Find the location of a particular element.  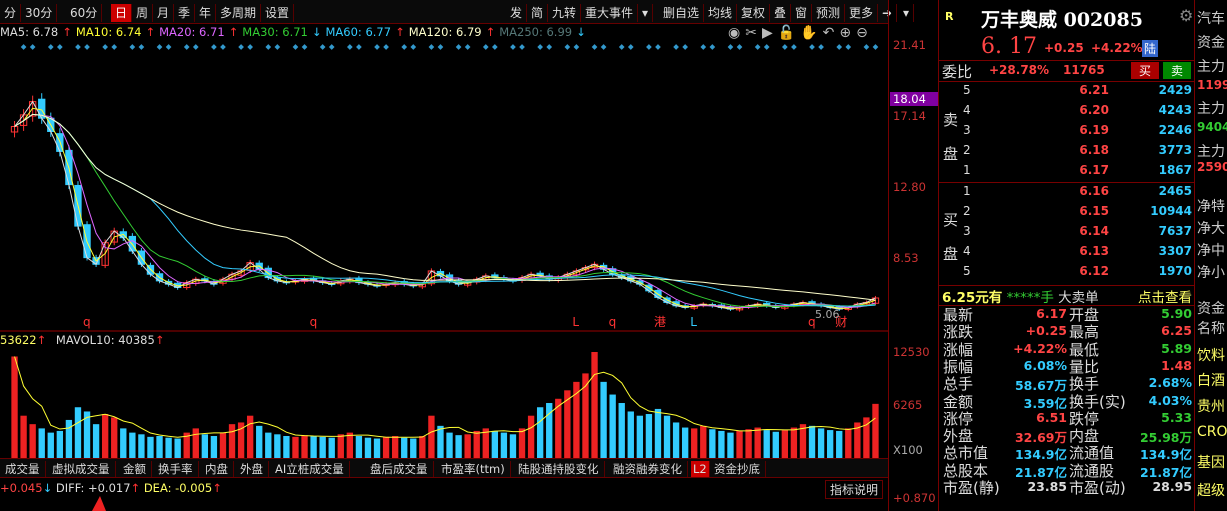

view-link: 点击查看 is located at coordinates (1165, 296).